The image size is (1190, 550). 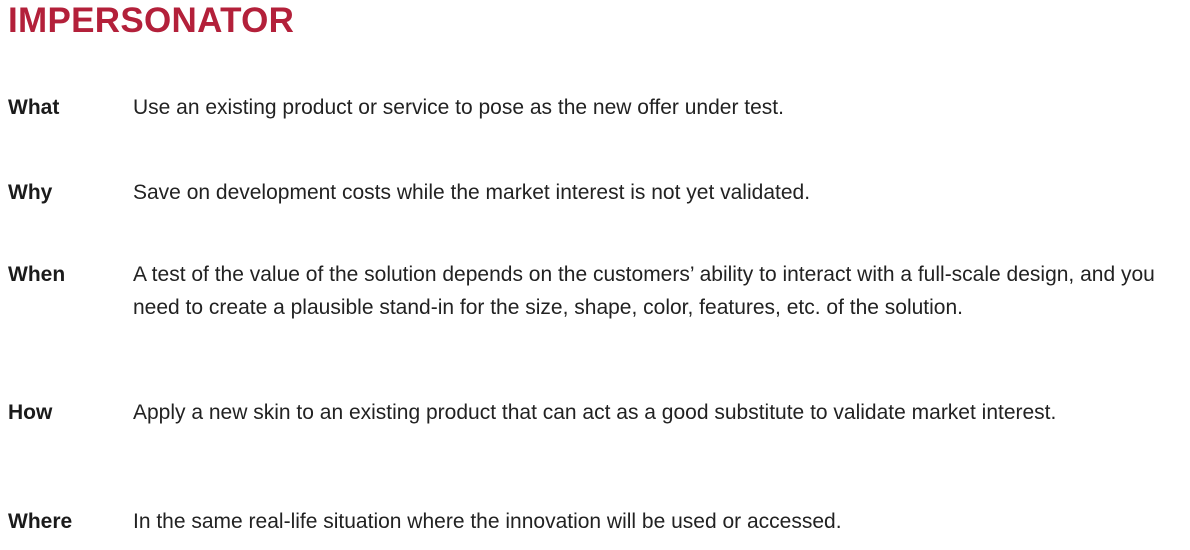 I want to click on term-label: Where, so click(x=40, y=521).